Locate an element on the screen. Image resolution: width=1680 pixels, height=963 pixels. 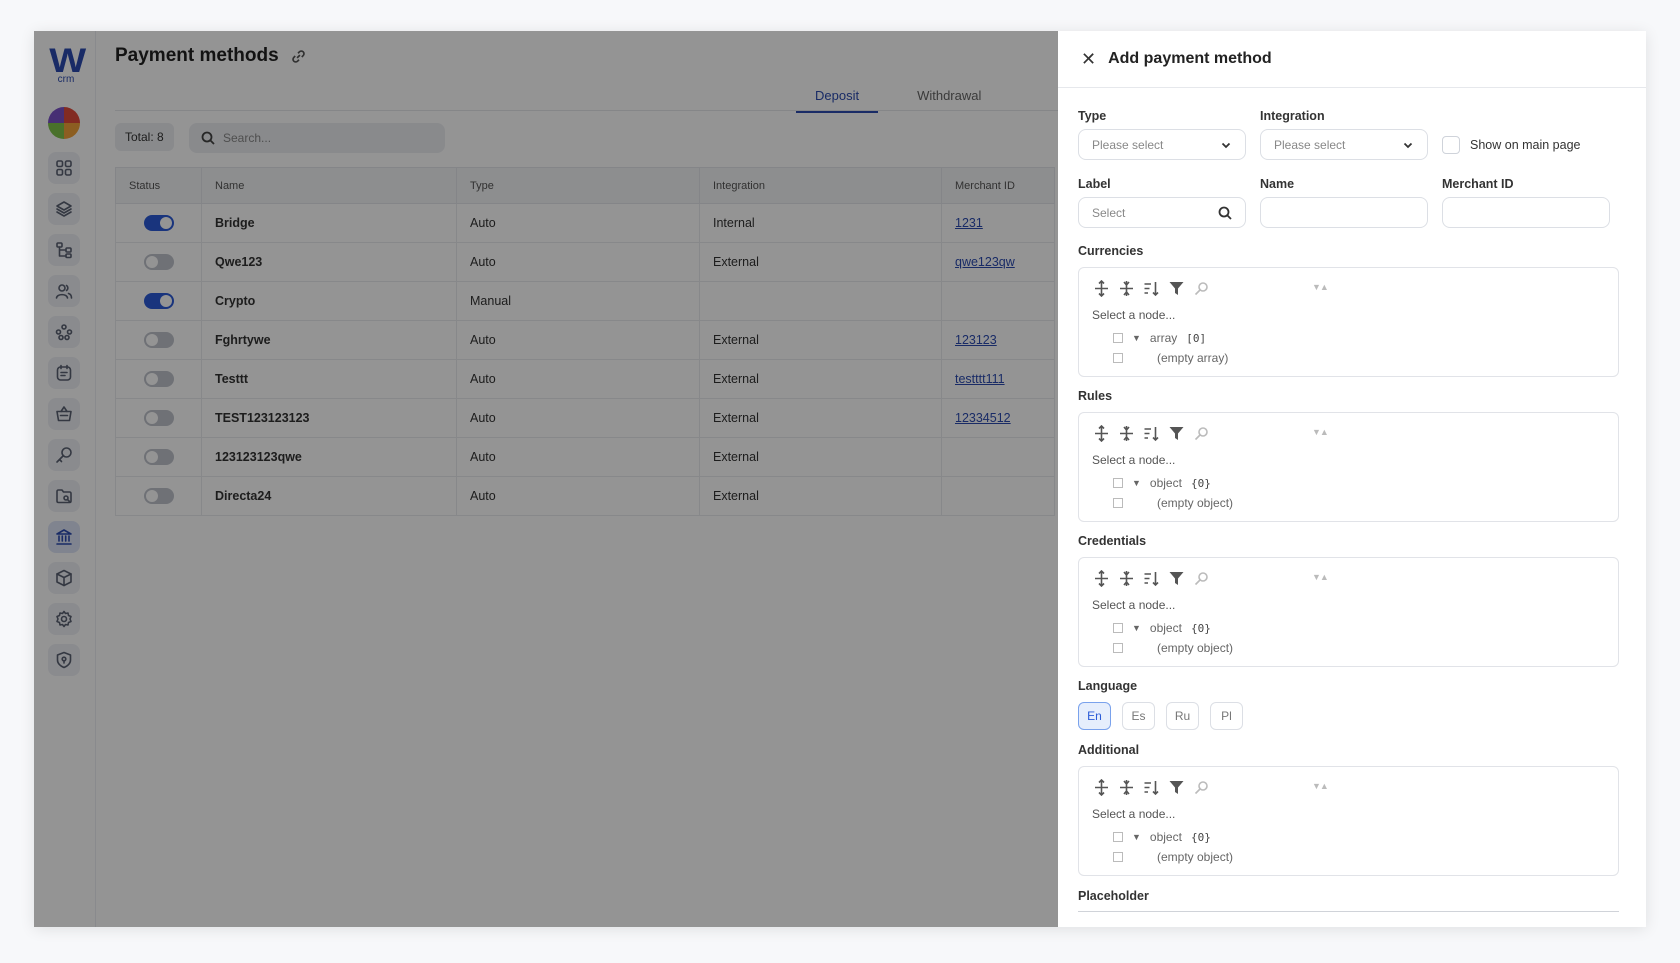
tree-root-type: array is located at coordinates (1163, 338).